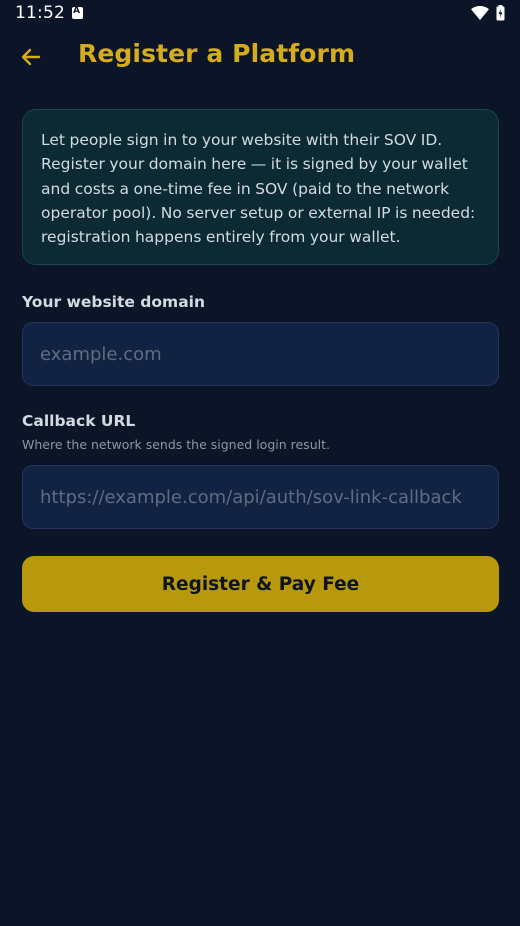 The height and width of the screenshot is (926, 520). Describe the element at coordinates (260, 584) in the screenshot. I see `register-pay-fee-button: Register & Pay Fee` at that location.